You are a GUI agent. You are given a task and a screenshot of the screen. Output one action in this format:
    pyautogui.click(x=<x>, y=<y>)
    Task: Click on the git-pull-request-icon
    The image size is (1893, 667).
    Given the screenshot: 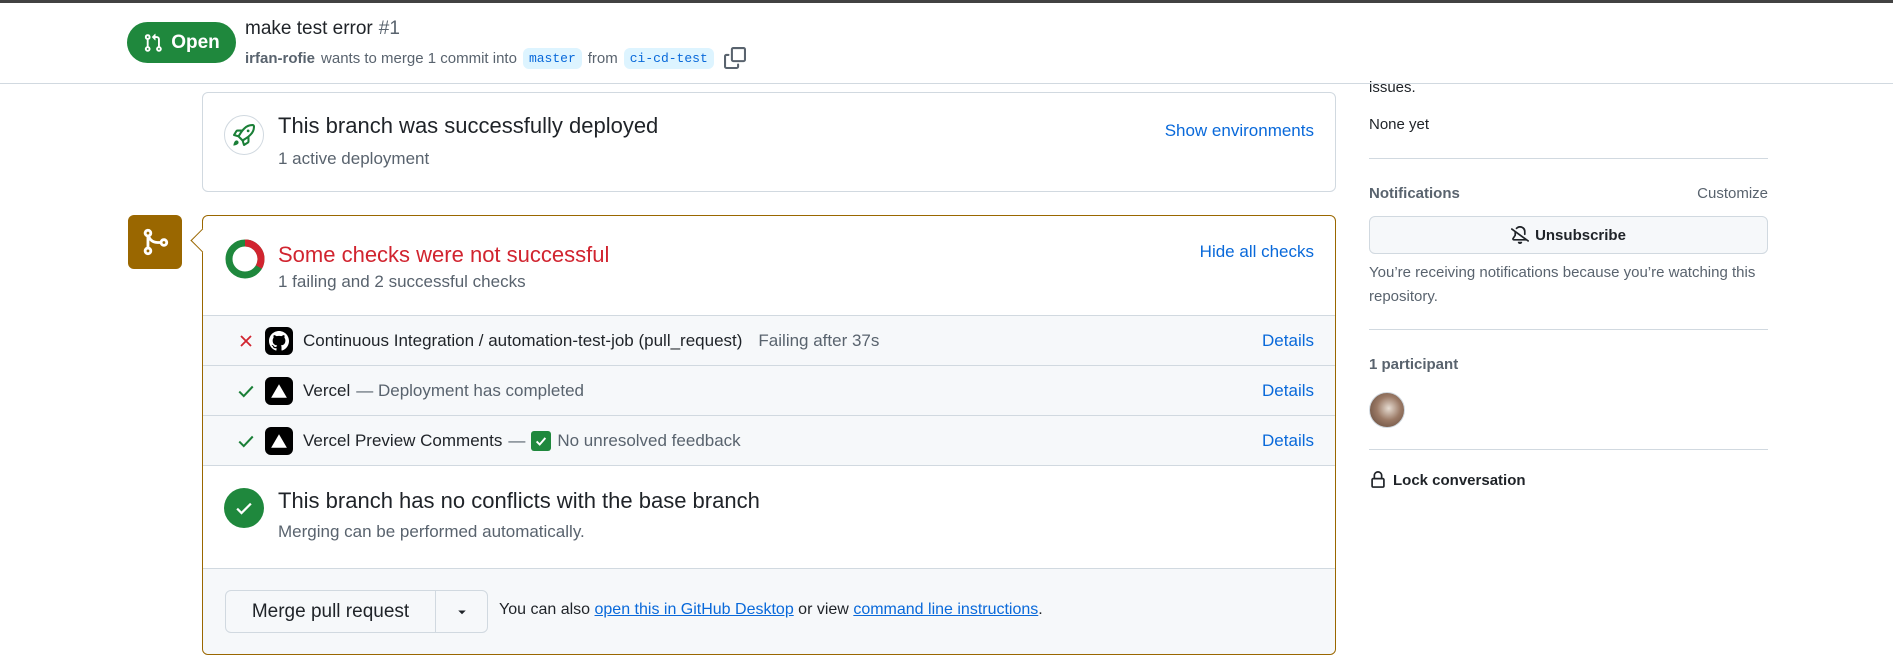 What is the action you would take?
    pyautogui.click(x=153, y=42)
    